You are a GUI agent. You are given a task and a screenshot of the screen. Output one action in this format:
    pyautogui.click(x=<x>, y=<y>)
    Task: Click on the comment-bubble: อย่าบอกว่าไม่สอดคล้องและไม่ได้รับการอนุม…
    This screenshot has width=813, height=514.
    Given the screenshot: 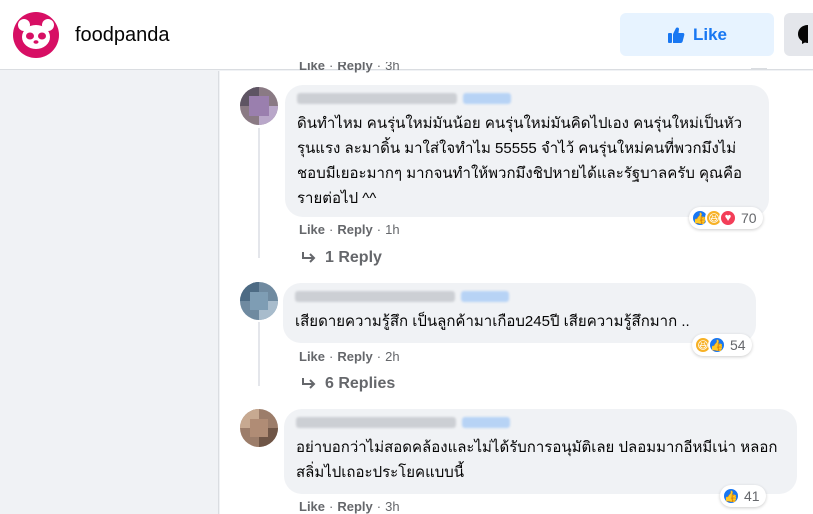 What is the action you would take?
    pyautogui.click(x=540, y=451)
    